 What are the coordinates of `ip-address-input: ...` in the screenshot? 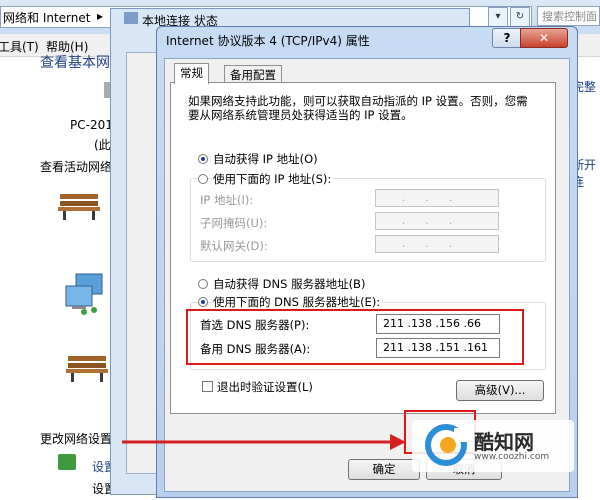 It's located at (437, 198).